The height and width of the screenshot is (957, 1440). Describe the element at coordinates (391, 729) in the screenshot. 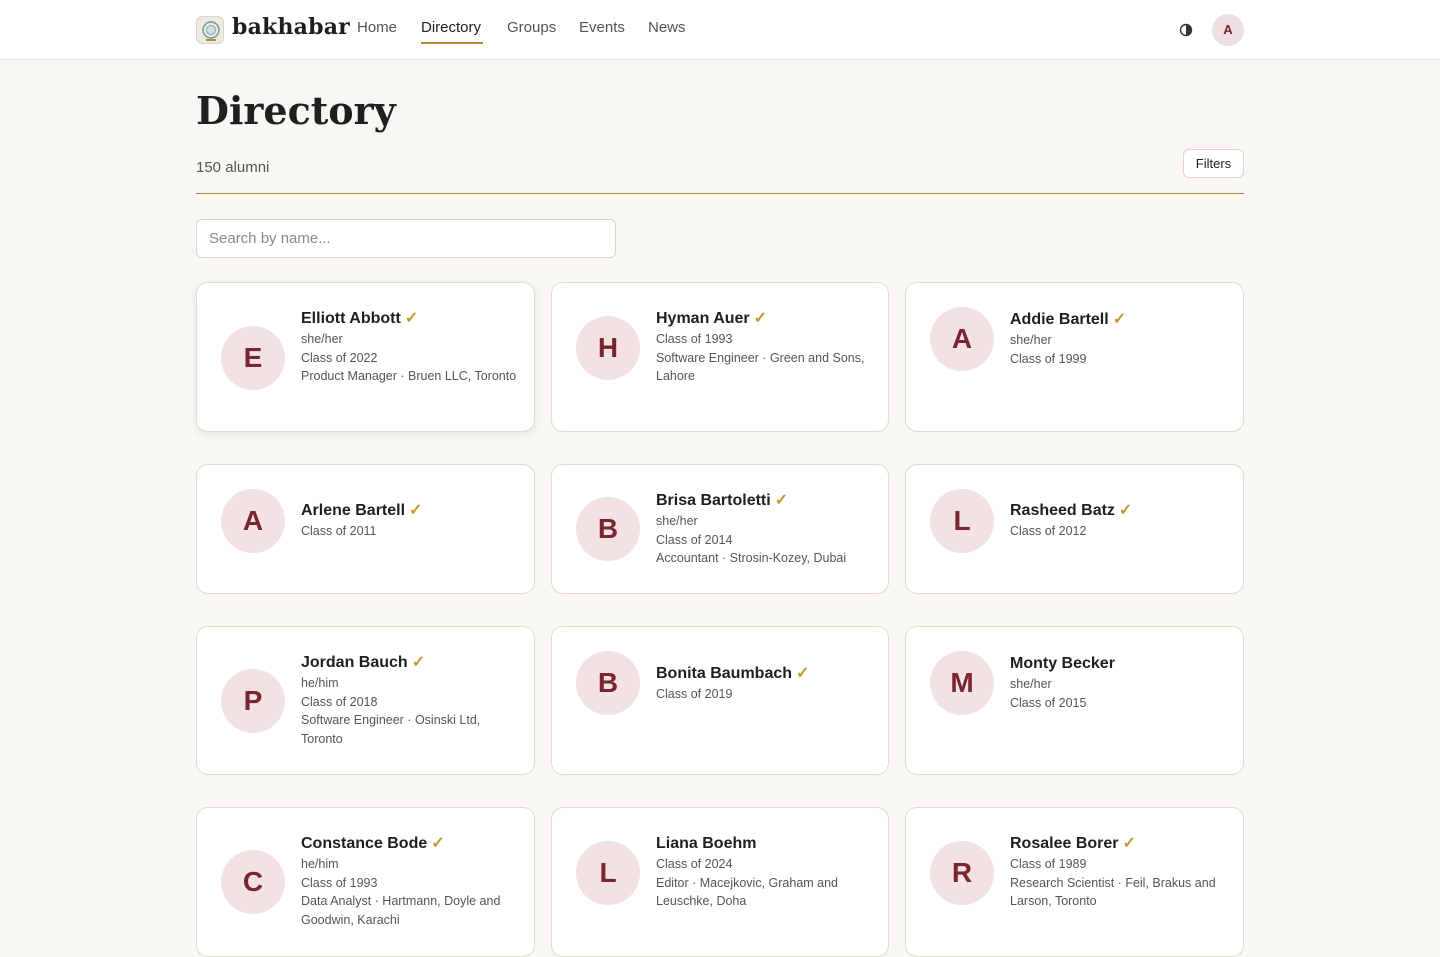

I see `role-location: Software Engineer · Osinski Ltd, Toronto` at that location.